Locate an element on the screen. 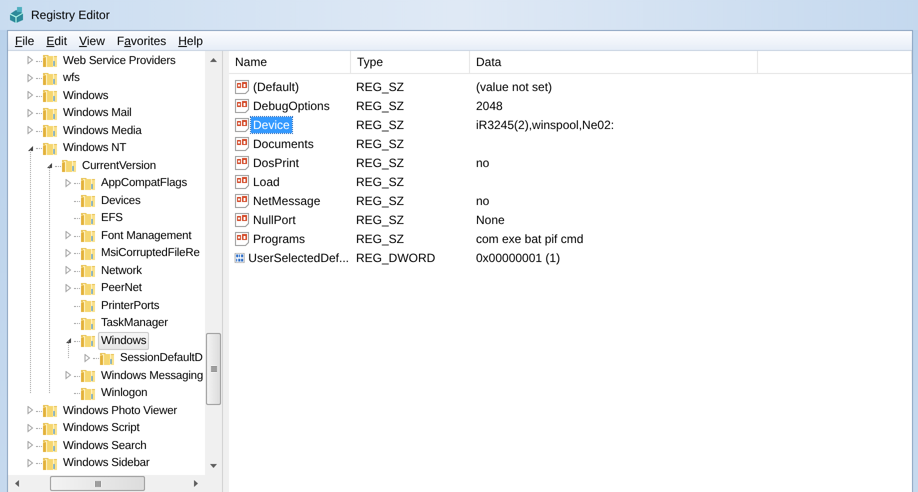 This screenshot has width=918, height=492. menu-item: Help is located at coordinates (190, 40).